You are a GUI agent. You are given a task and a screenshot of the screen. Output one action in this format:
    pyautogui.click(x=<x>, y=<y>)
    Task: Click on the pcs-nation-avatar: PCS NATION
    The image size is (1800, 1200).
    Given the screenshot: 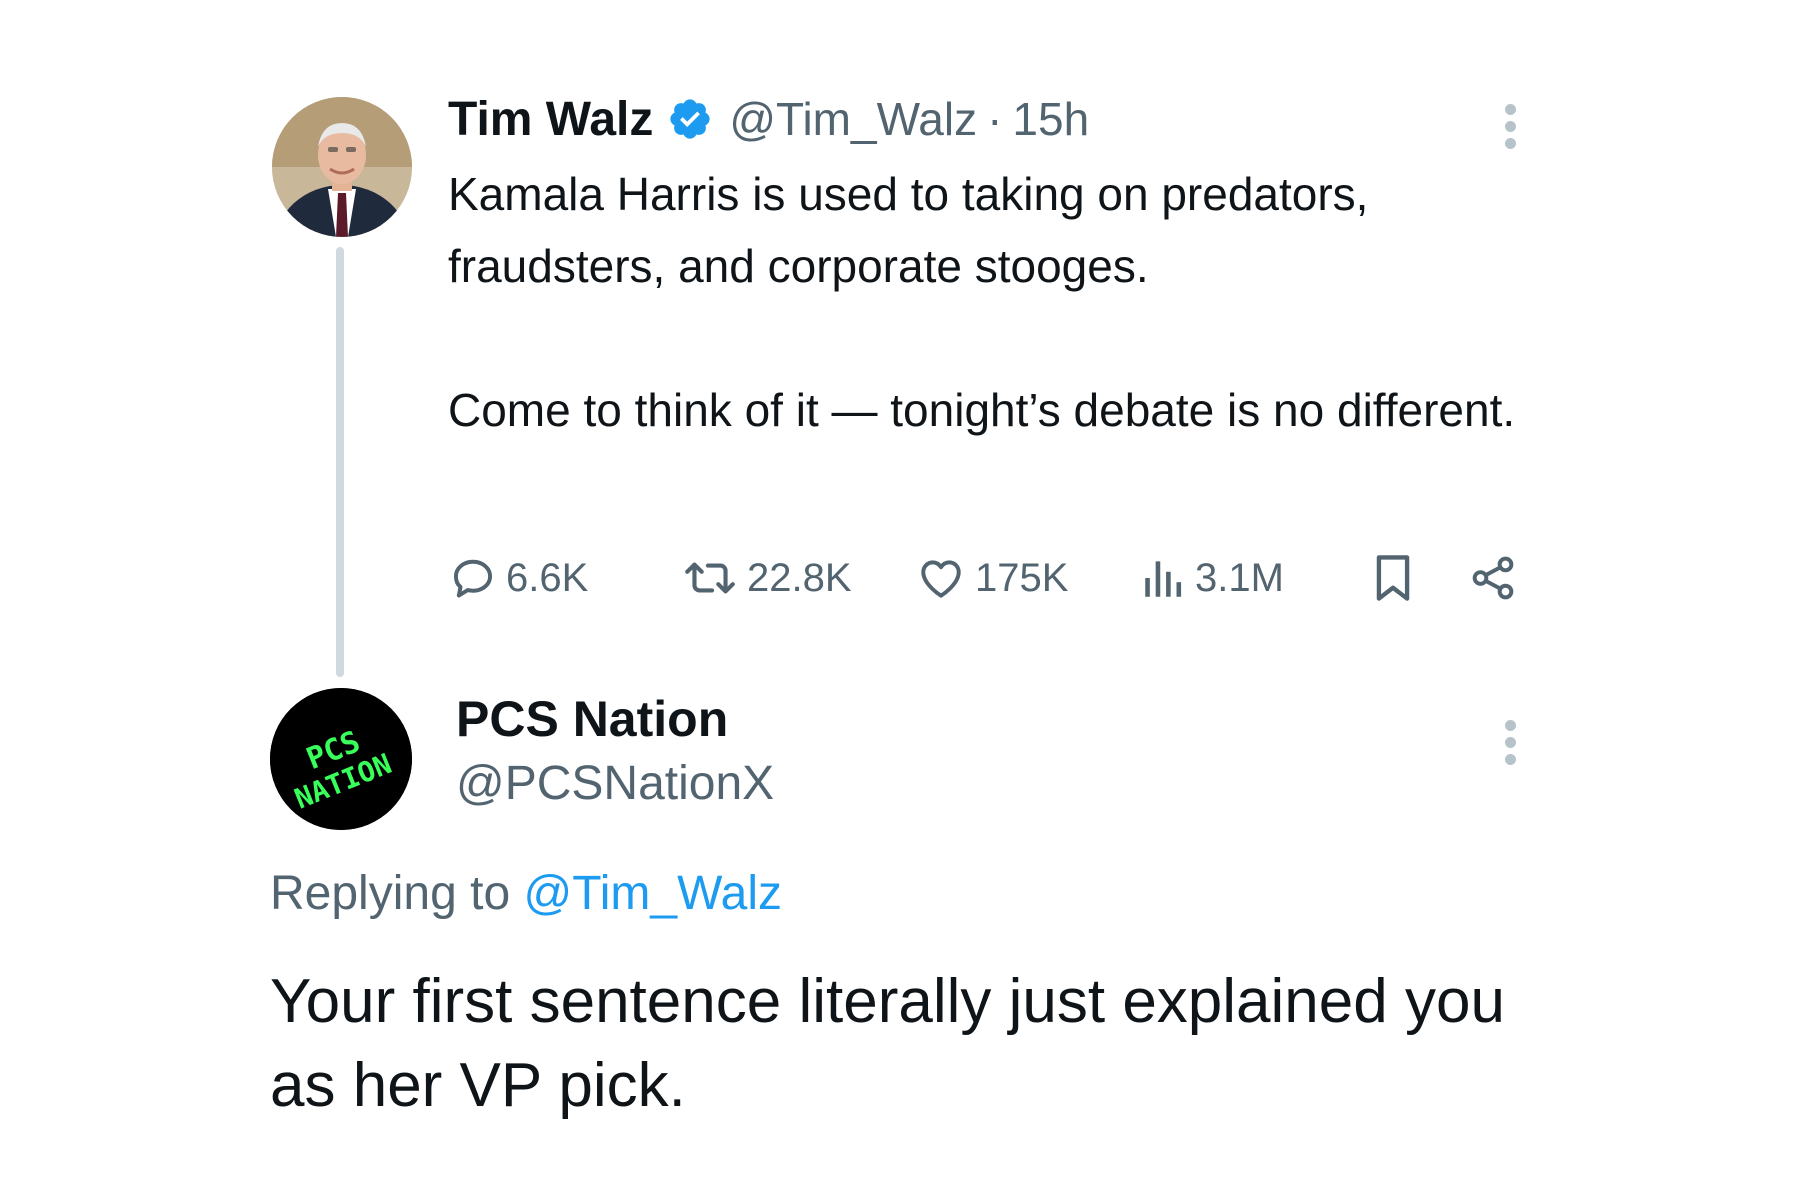 What is the action you would take?
    pyautogui.click(x=341, y=759)
    